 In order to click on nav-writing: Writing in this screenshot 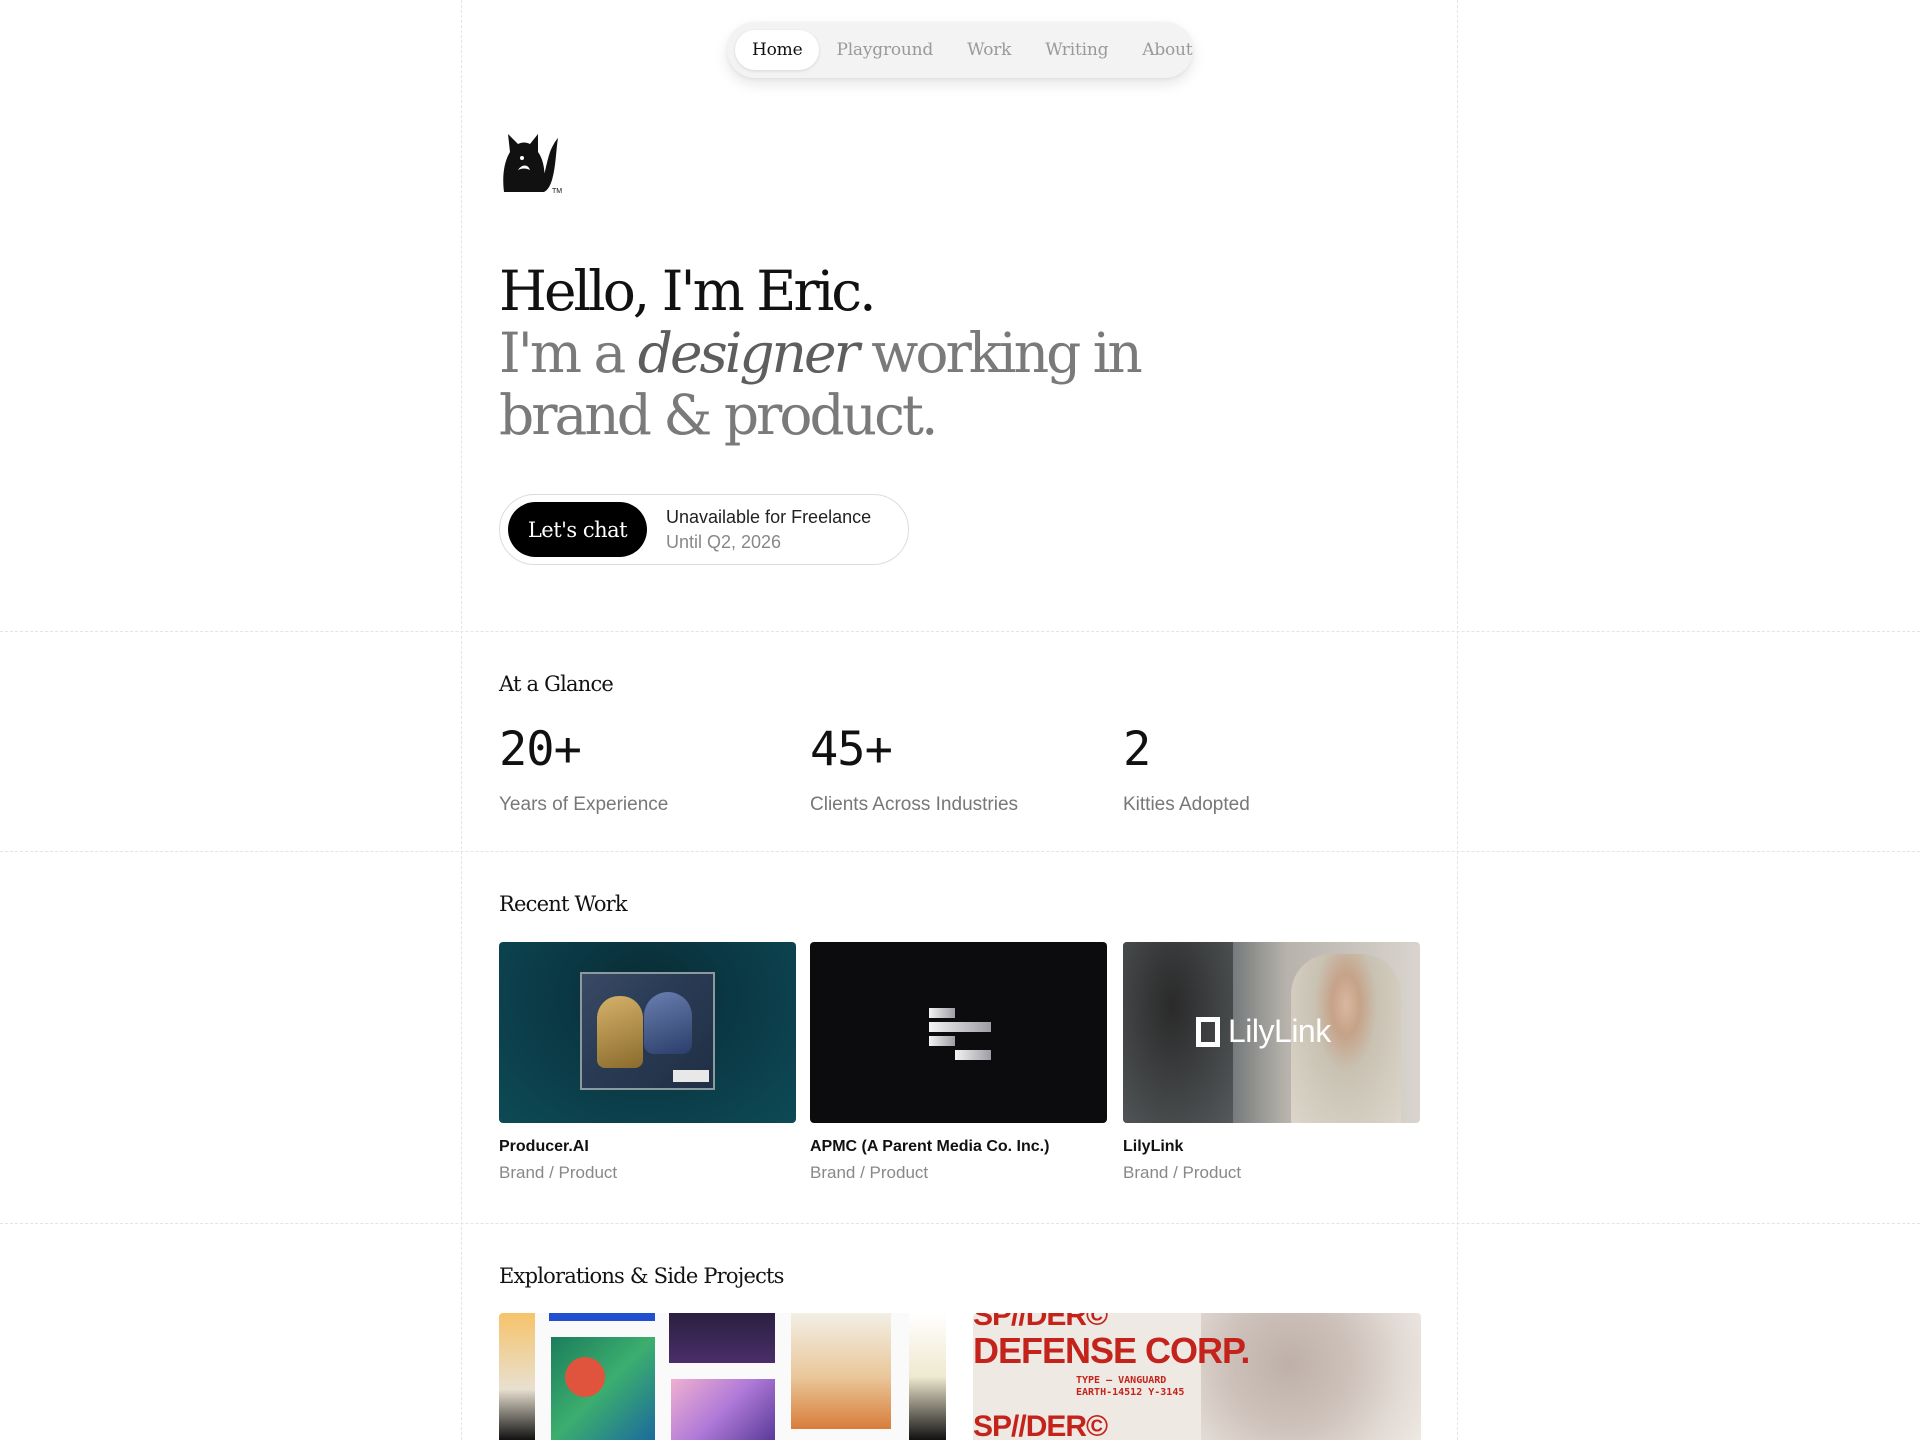, I will do `click(1076, 50)`.